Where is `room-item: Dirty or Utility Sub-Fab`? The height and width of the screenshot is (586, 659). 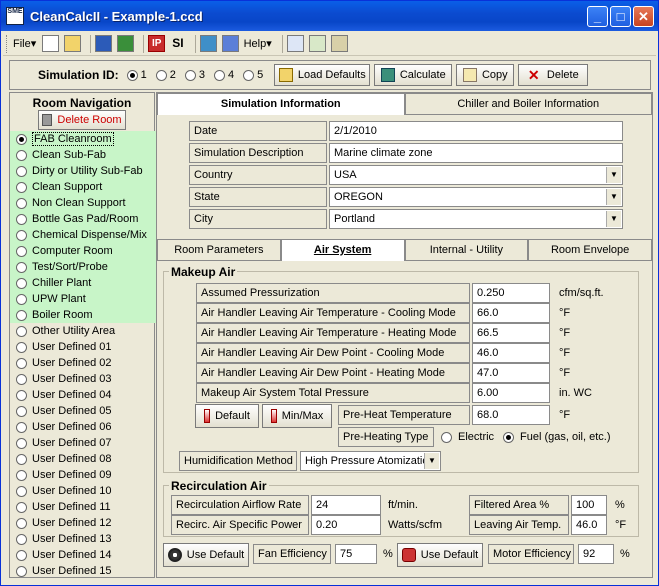
room-item: Dirty or Utility Sub-Fab is located at coordinates (83, 171).